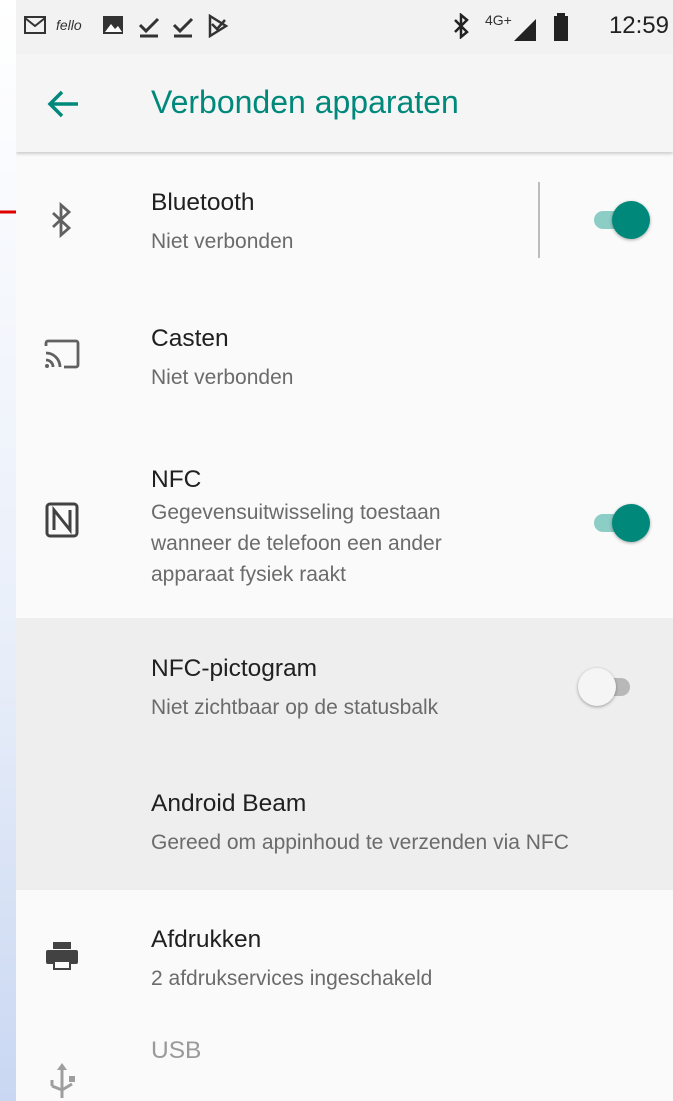  I want to click on item-title: USB, so click(176, 1050).